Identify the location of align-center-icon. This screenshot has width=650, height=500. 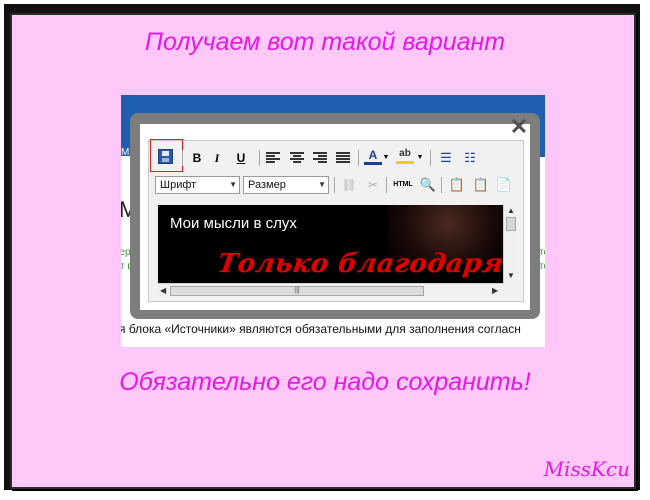
(297, 158).